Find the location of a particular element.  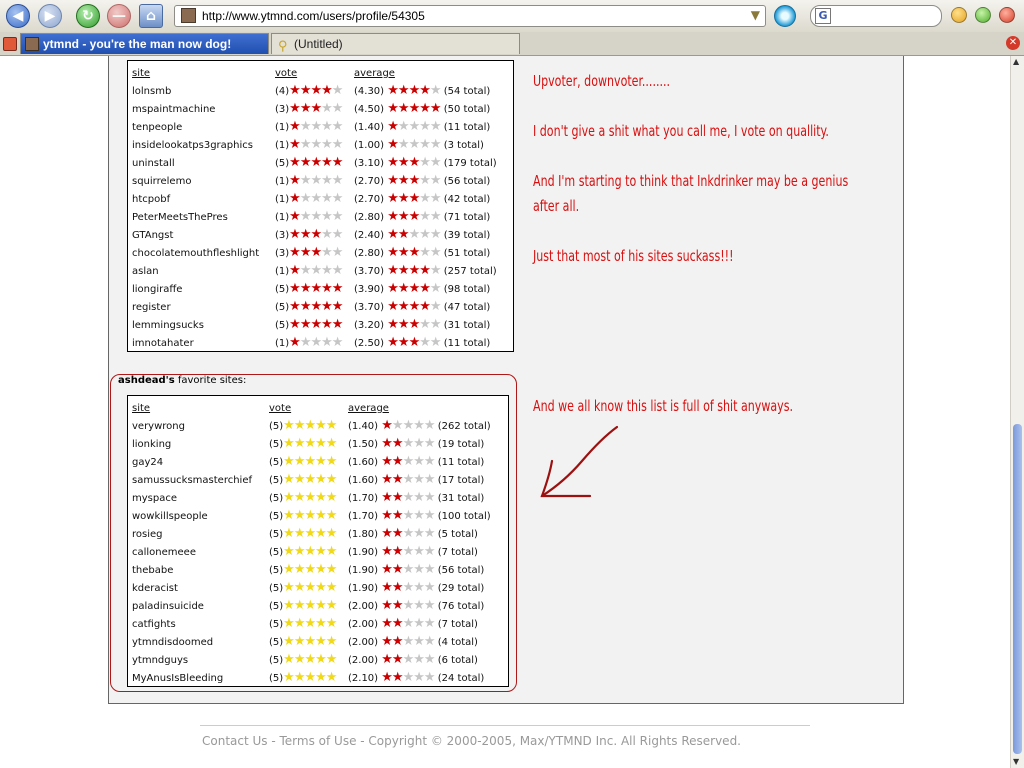

go-button is located at coordinates (785, 16).